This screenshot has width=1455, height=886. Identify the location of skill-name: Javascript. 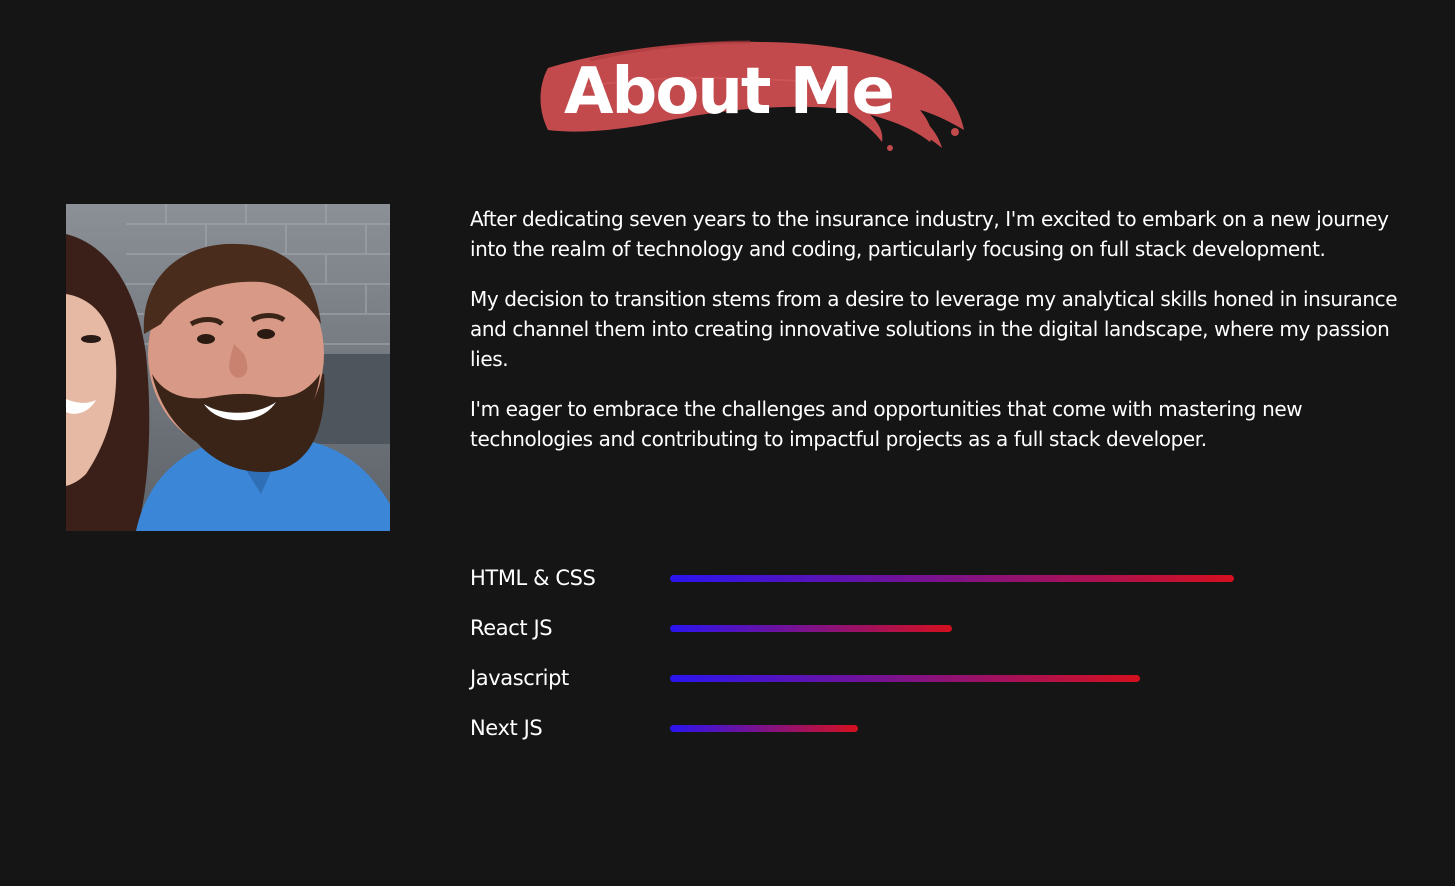
(519, 678).